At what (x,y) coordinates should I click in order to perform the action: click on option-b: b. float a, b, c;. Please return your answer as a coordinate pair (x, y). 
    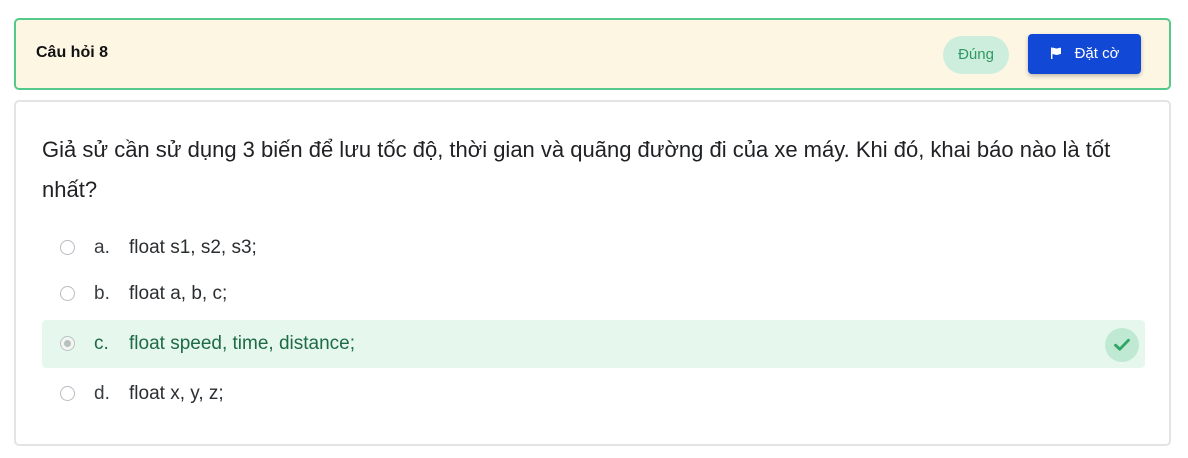
    Looking at the image, I should click on (593, 294).